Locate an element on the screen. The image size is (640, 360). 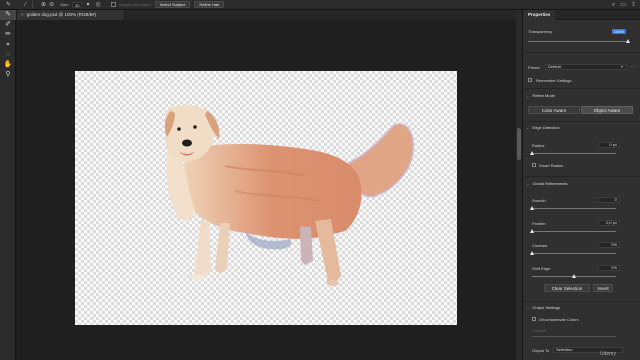
brush-preset-icon: ⁄ is located at coordinates (25, 5).